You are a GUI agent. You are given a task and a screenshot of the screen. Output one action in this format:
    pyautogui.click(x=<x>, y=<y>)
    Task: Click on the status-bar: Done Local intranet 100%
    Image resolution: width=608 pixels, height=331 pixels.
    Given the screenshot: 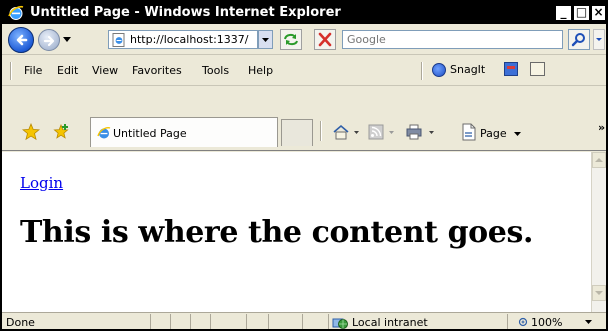 What is the action you would take?
    pyautogui.click(x=304, y=320)
    